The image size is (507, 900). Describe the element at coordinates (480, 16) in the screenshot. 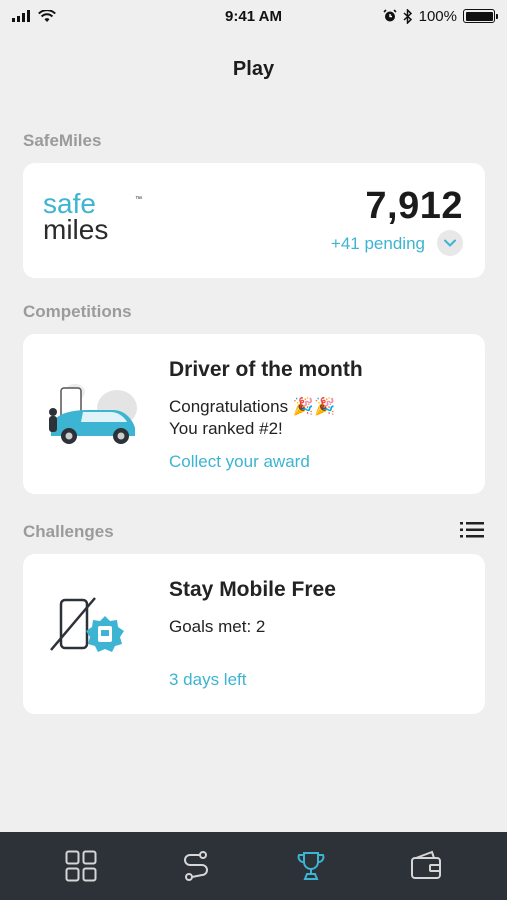

I see `battery-icon` at that location.